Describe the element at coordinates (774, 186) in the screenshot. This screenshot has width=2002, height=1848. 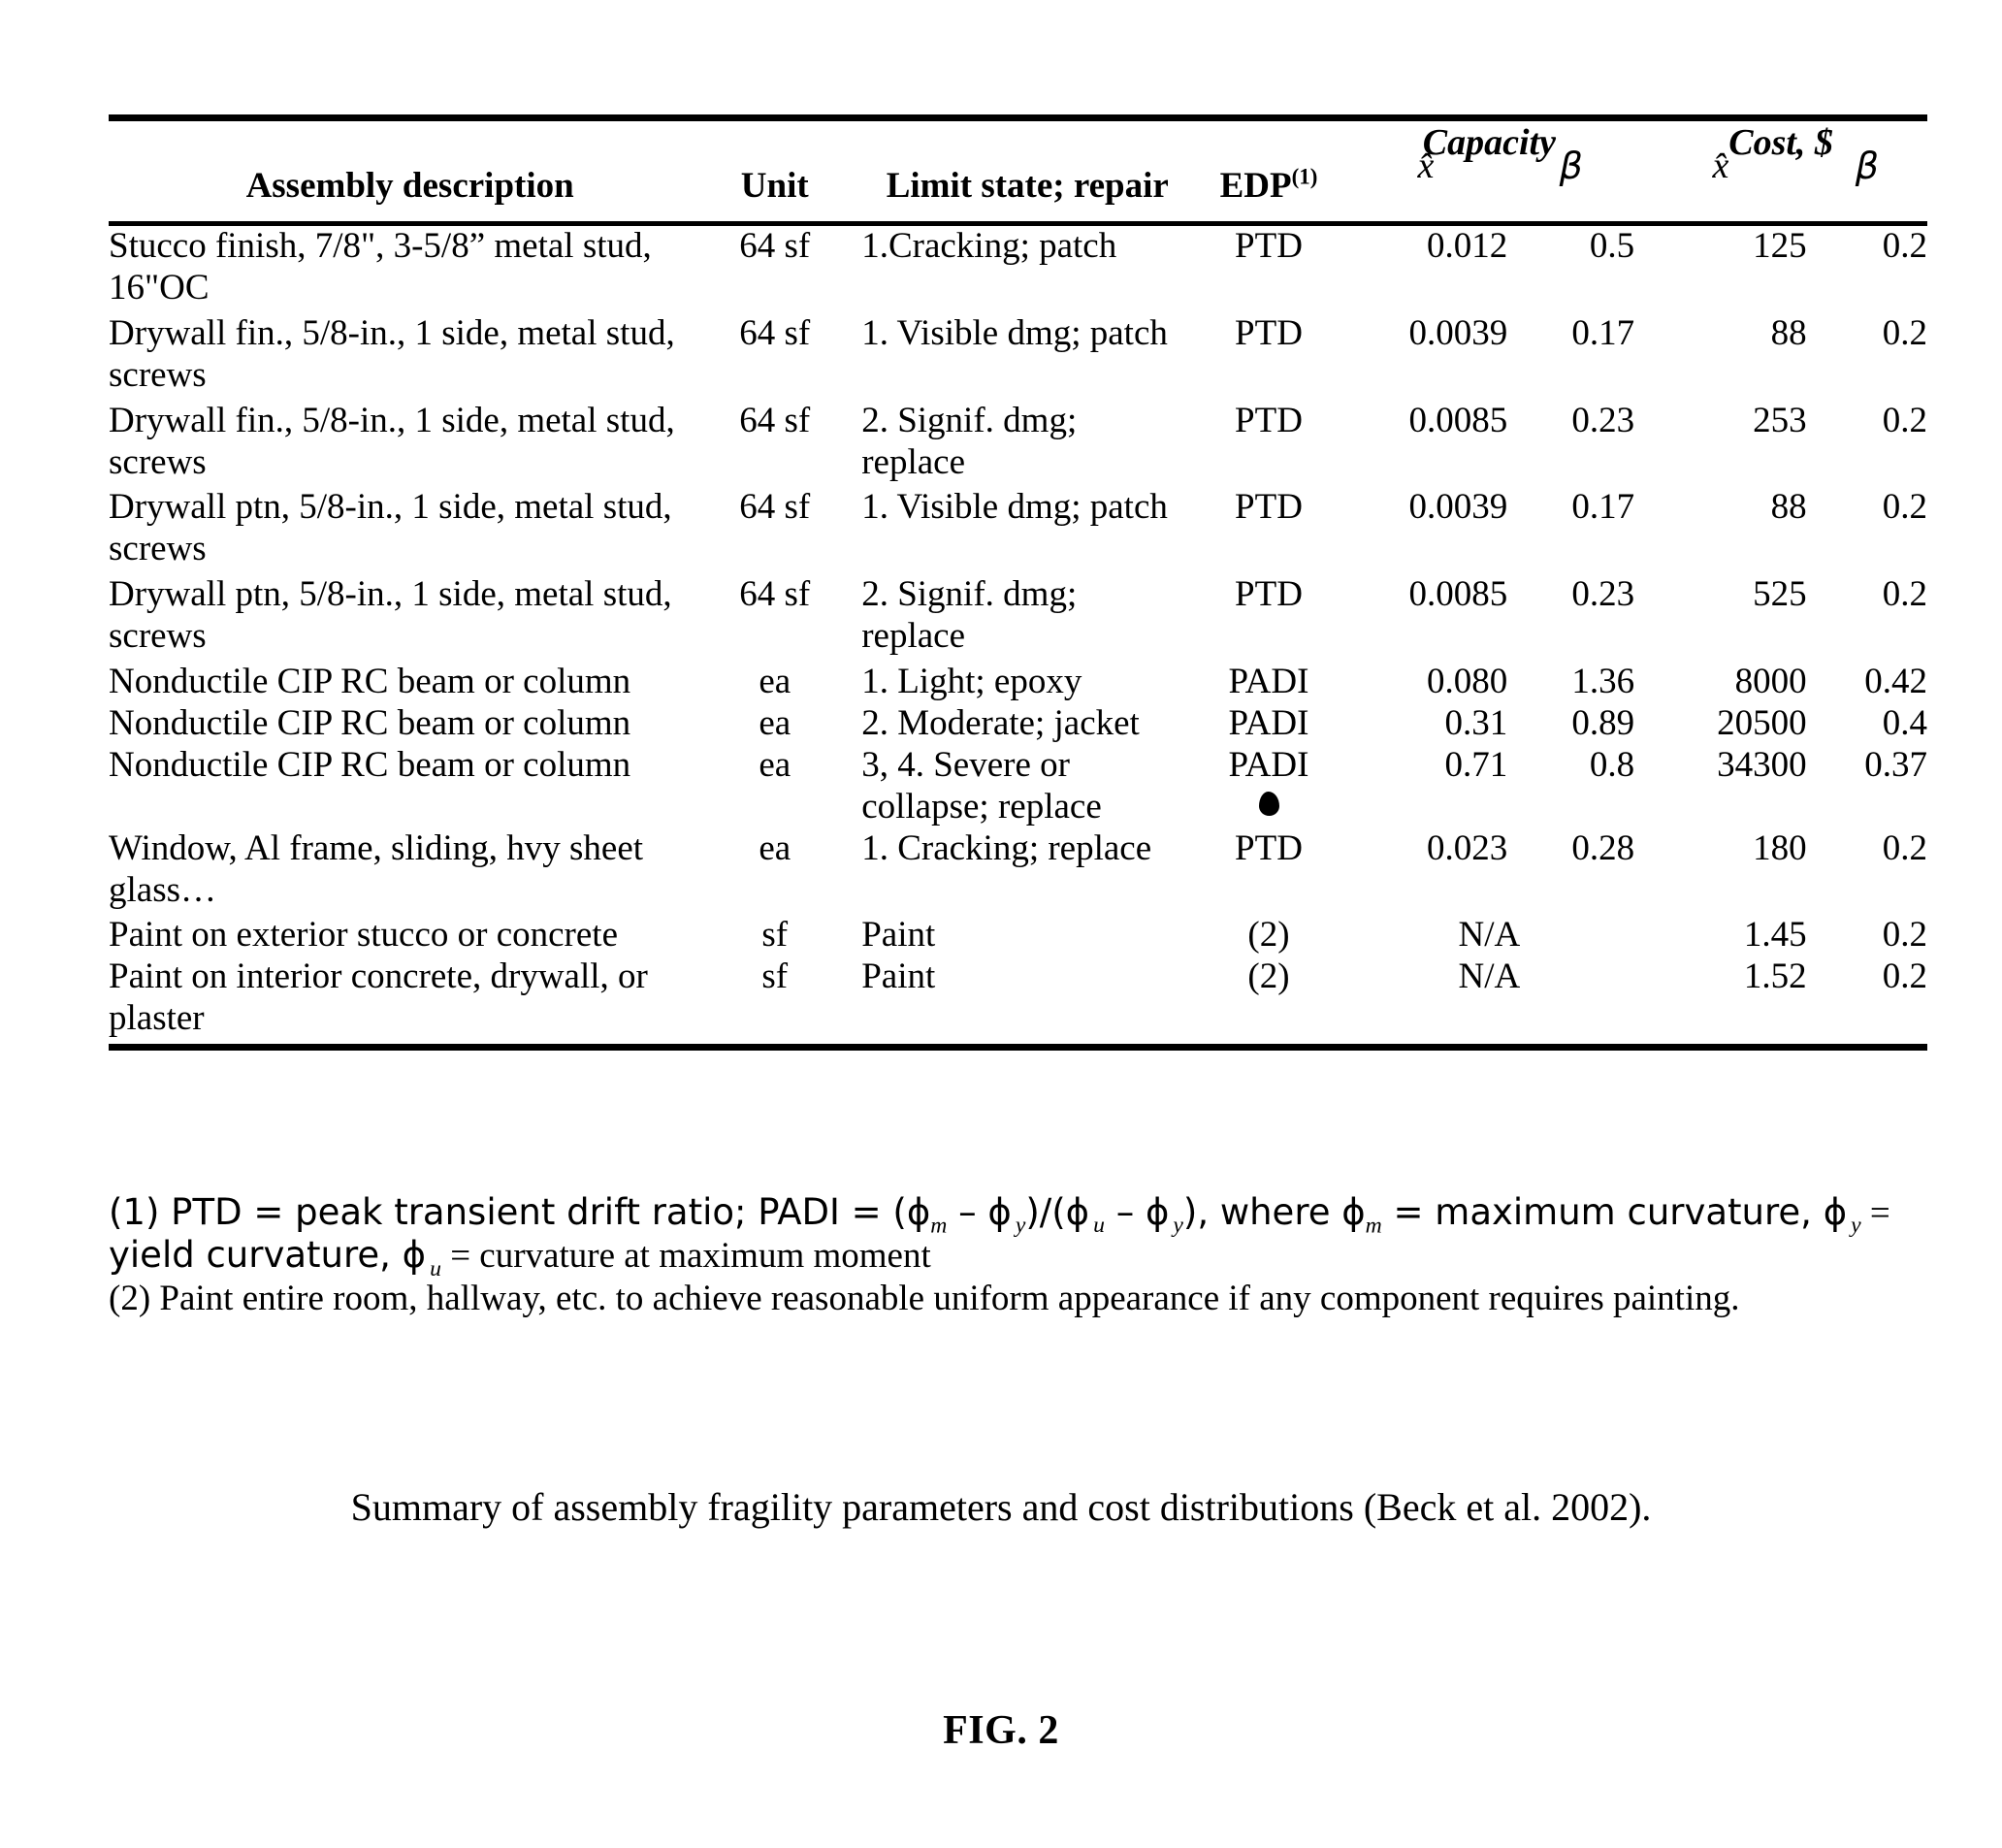
I see `column-header-unit: Unit` at that location.